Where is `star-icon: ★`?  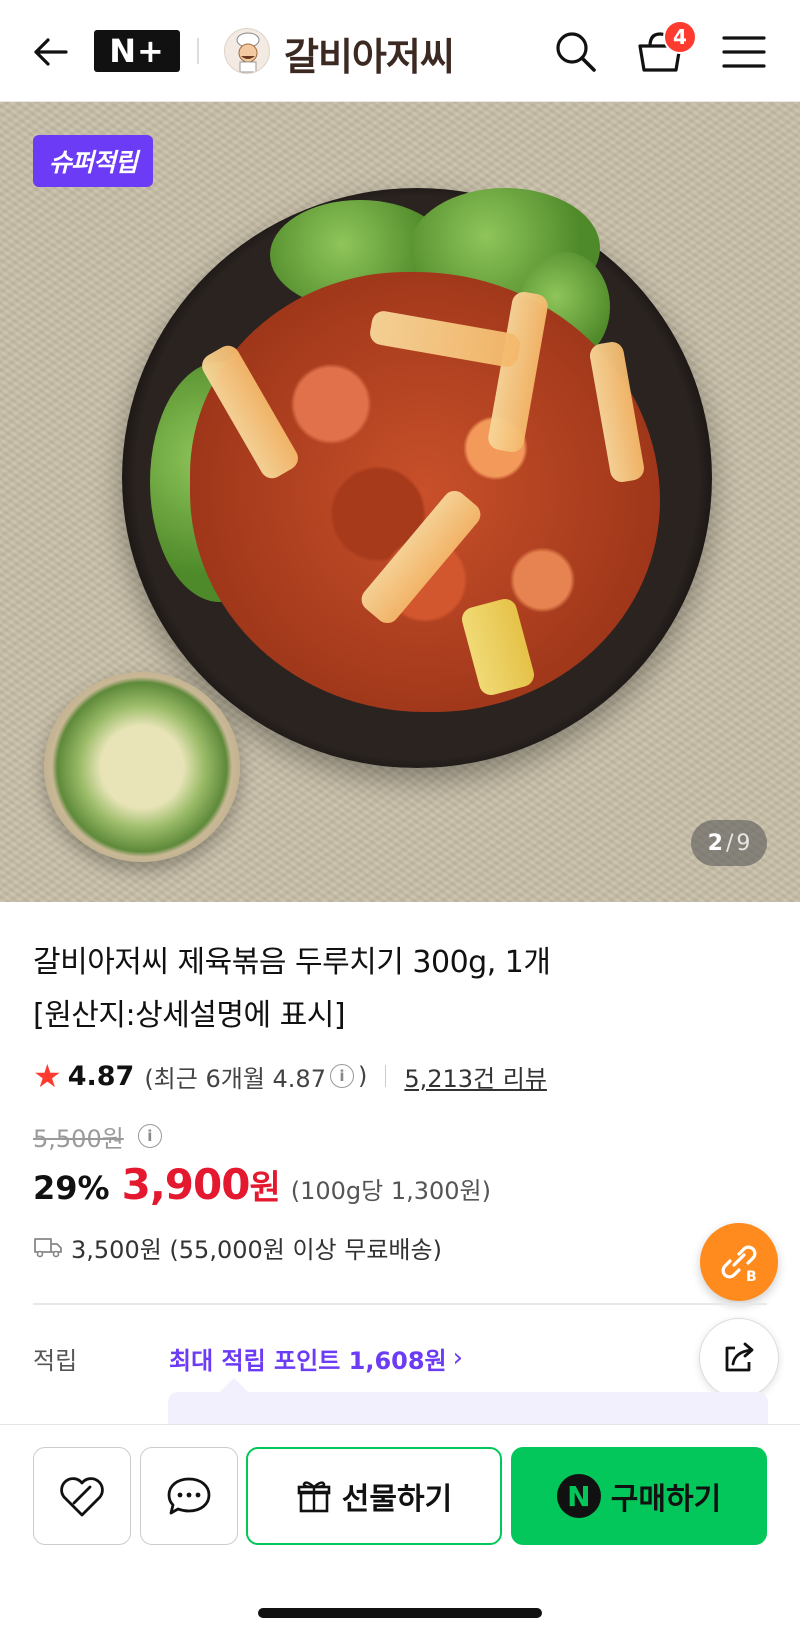
star-icon: ★ is located at coordinates (47, 1076).